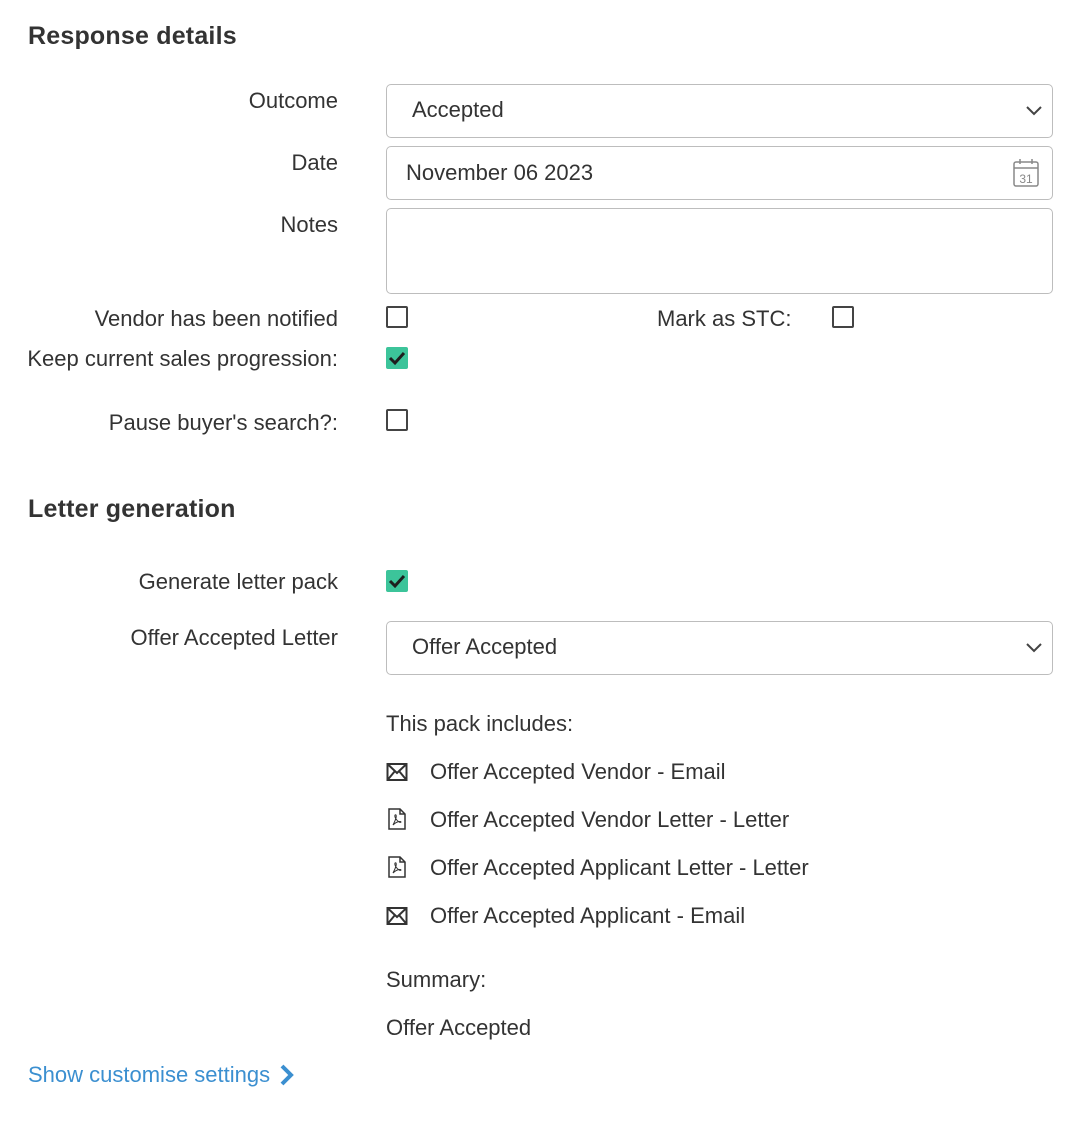 The width and height of the screenshot is (1082, 1146). I want to click on pack-item: Offer Accepted Vendor Letter - Letter, so click(610, 819).